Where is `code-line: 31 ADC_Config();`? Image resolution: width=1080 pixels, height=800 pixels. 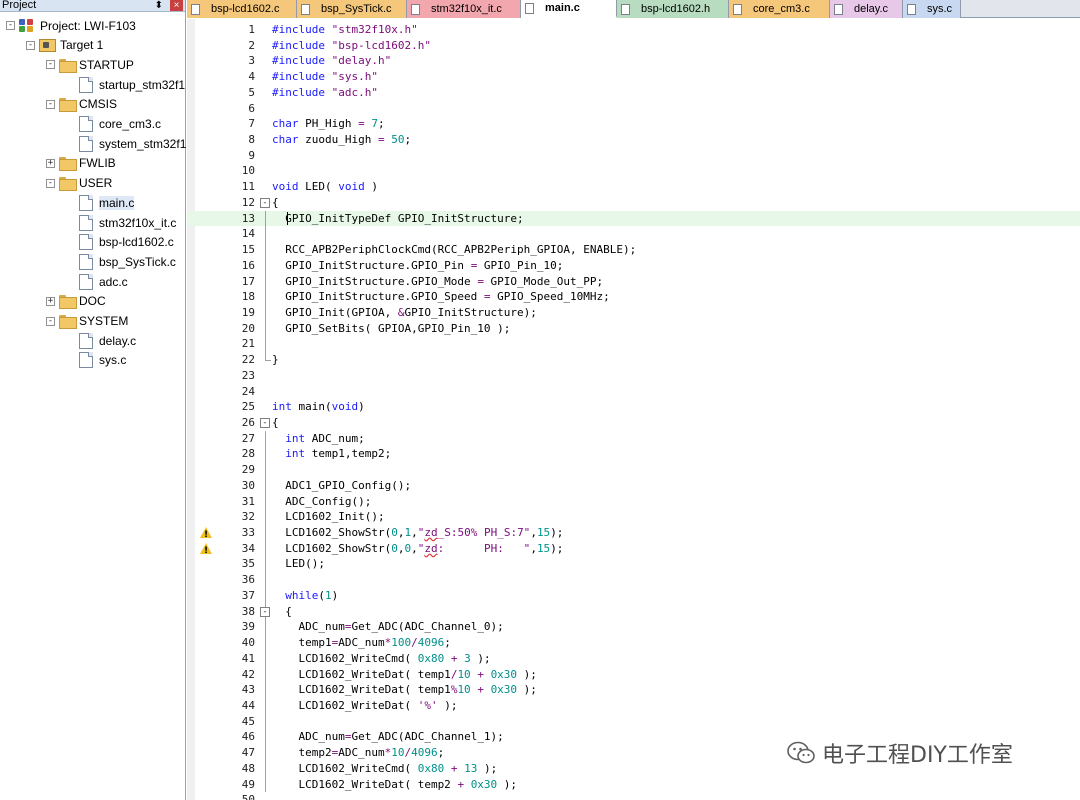
code-line: 31 ADC_Config(); is located at coordinates (633, 501).